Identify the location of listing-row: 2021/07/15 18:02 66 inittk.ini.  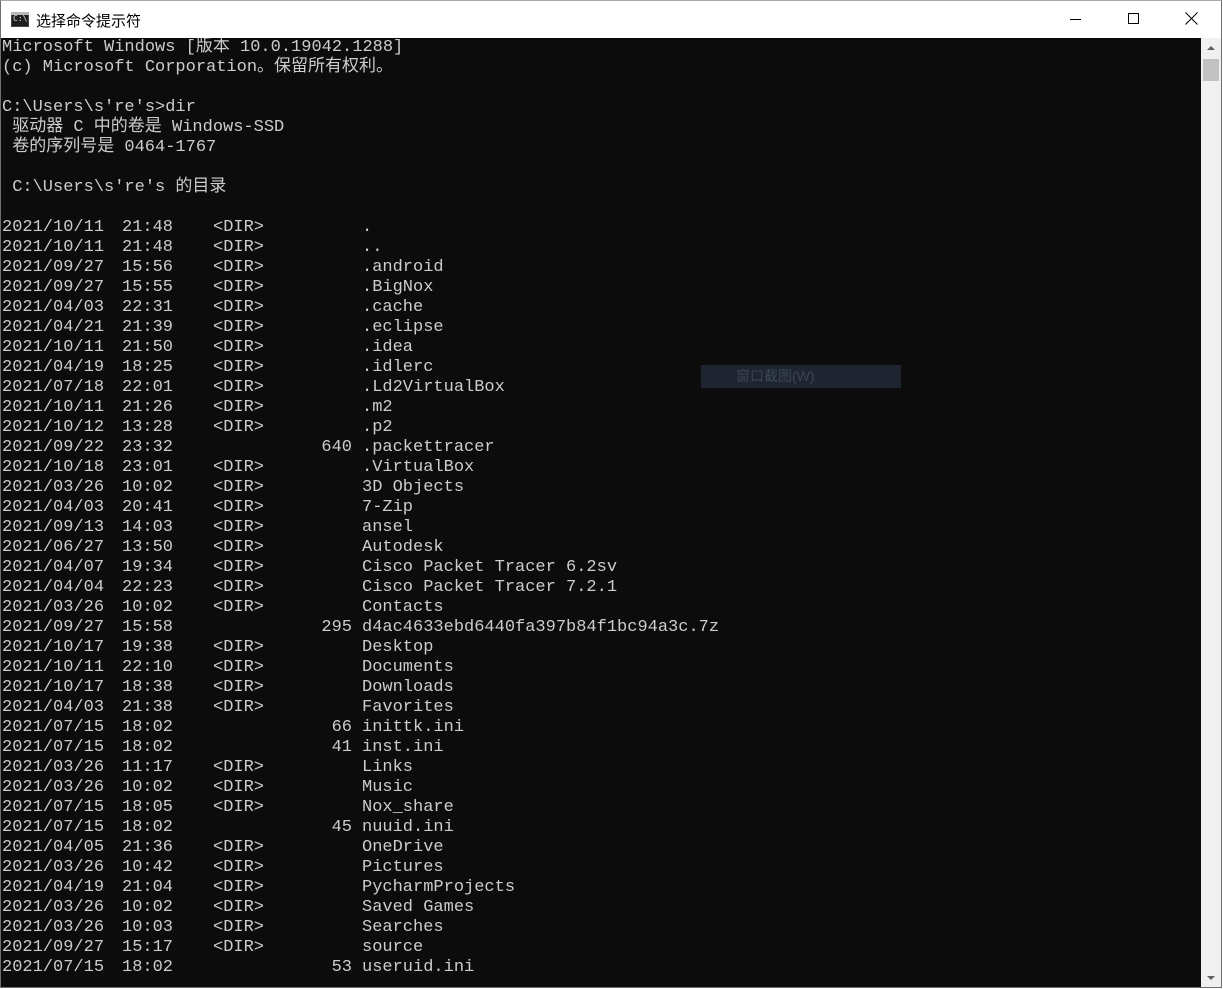
(601, 728).